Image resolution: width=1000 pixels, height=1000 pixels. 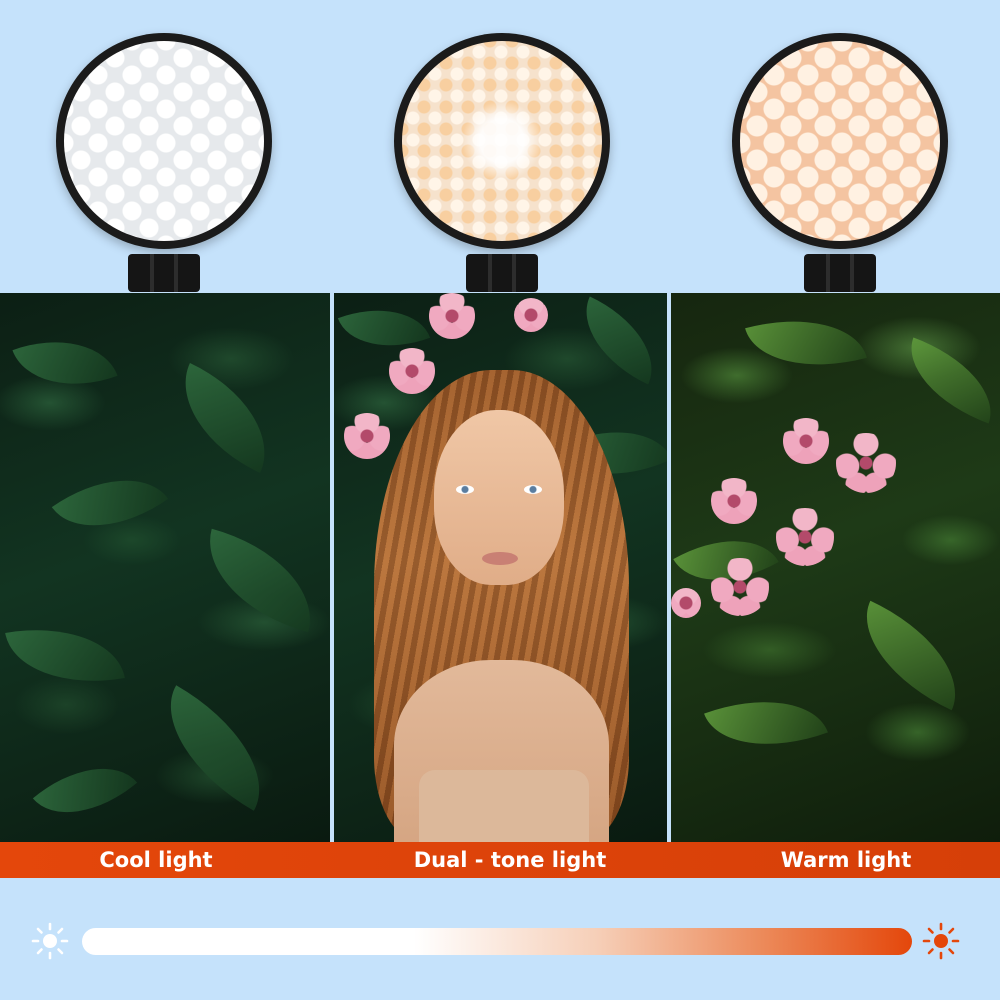 What do you see at coordinates (50, 941) in the screenshot?
I see `sun-cool-icon` at bounding box center [50, 941].